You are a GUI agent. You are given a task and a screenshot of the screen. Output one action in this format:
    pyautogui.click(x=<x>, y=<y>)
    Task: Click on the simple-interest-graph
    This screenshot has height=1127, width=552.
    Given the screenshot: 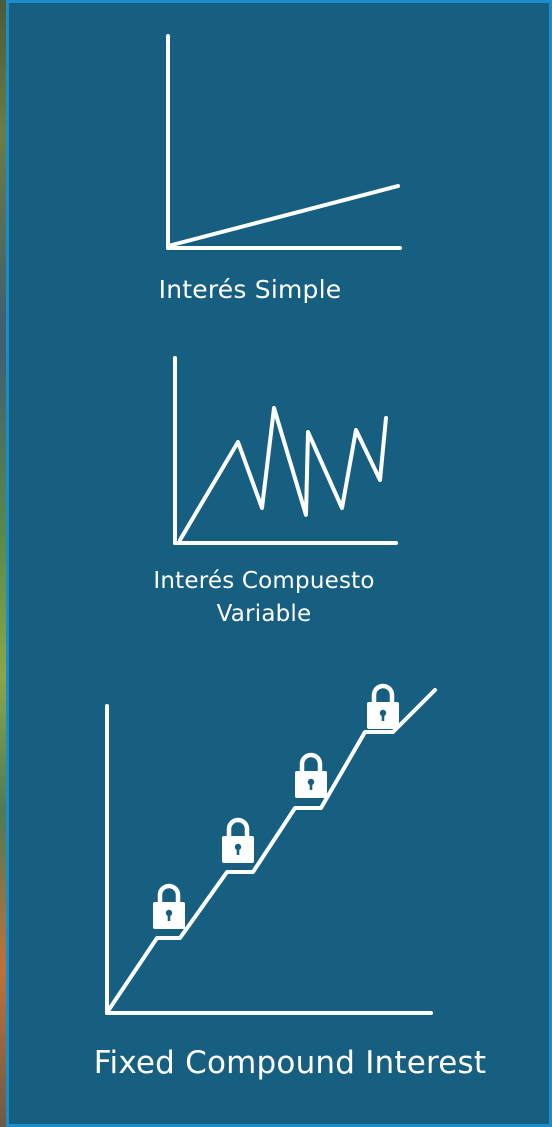 What is the action you would take?
    pyautogui.click(x=284, y=142)
    